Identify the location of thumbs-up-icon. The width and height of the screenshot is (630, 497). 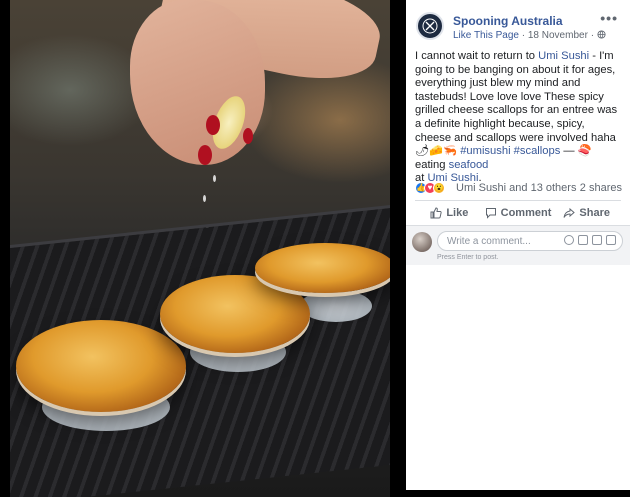
(436, 213).